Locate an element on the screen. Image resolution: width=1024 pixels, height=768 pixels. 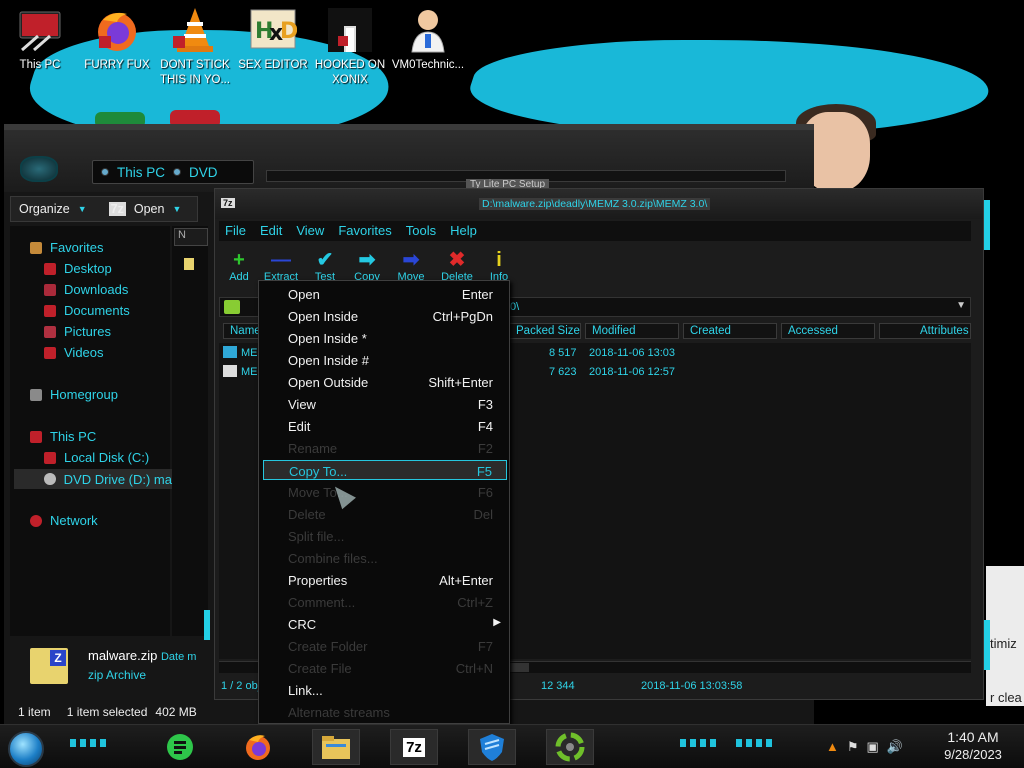
breadcrumb-this-pc: This PC is located at coordinates (141, 172).